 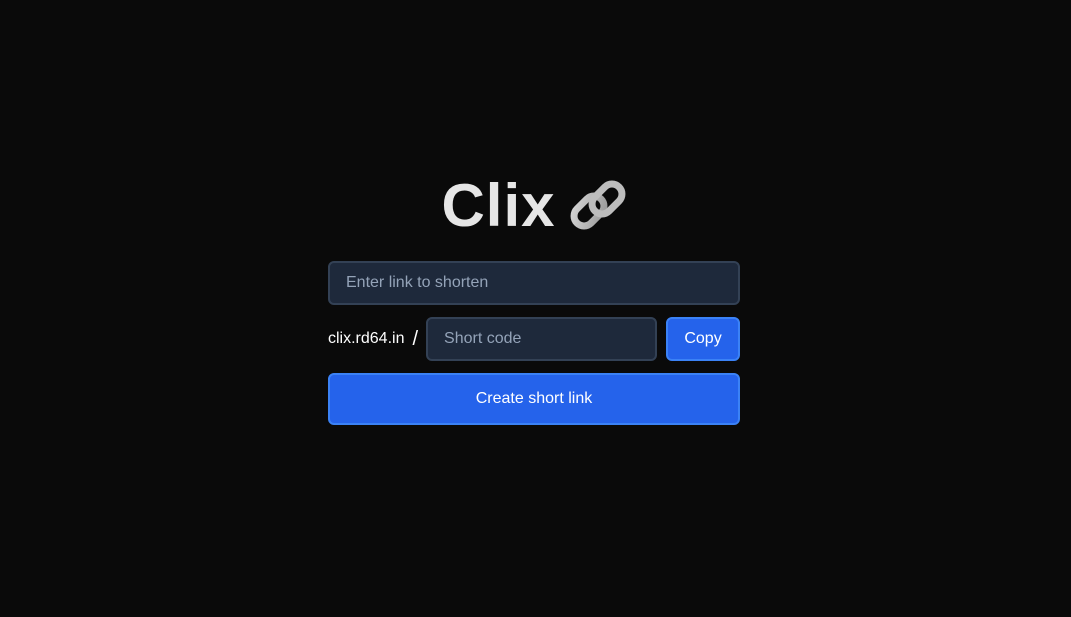 What do you see at coordinates (542, 339) in the screenshot?
I see `short-code-input` at bounding box center [542, 339].